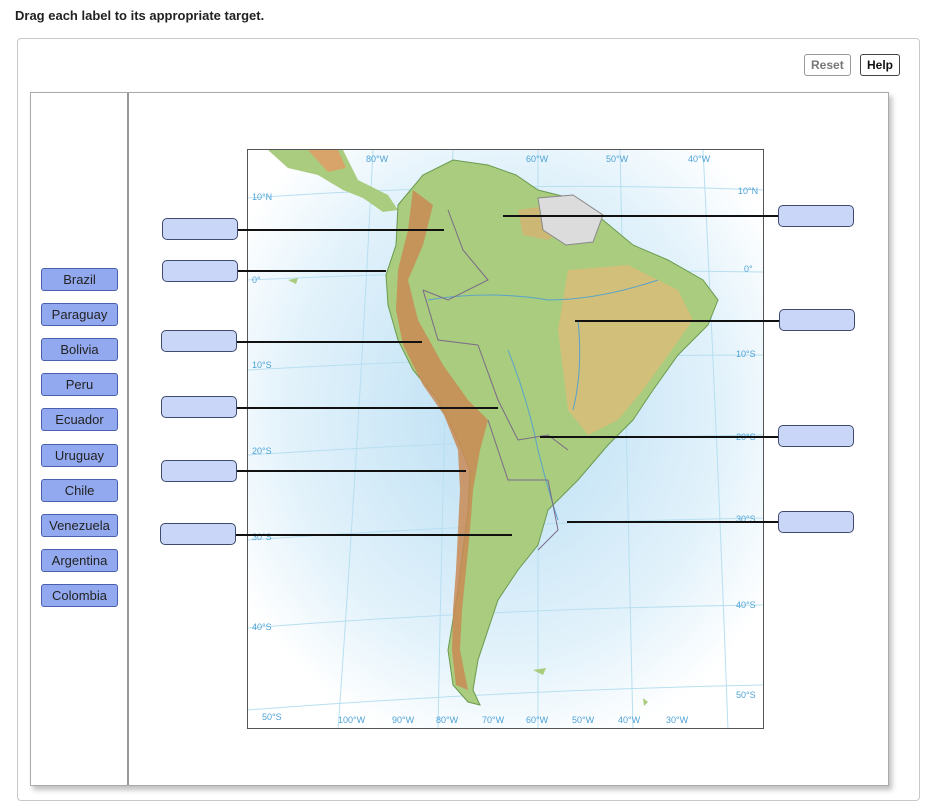 This screenshot has width=942, height=803. I want to click on lat-left-40s: 40°S, so click(262, 627).